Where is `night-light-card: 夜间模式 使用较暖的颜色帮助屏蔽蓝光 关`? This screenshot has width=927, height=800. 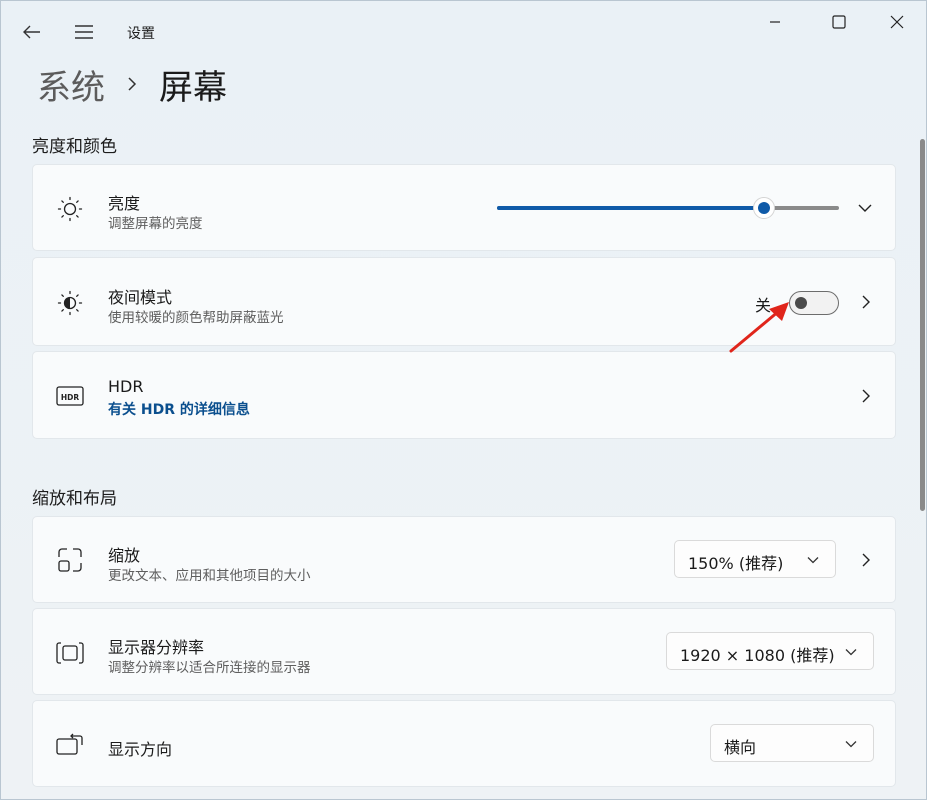
night-light-card: 夜间模式 使用较暖的颜色帮助屏蔽蓝光 关 is located at coordinates (464, 301).